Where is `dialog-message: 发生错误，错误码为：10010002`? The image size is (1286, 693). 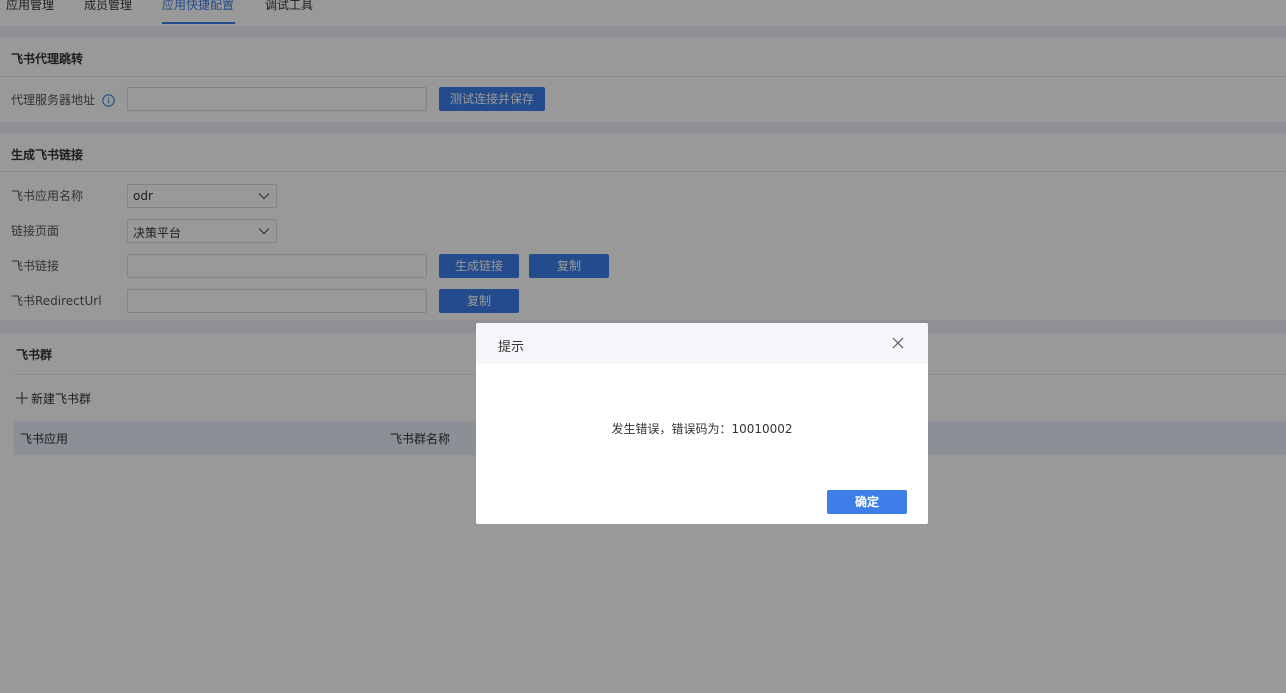 dialog-message: 发生错误，错误码为：10010002 is located at coordinates (702, 429).